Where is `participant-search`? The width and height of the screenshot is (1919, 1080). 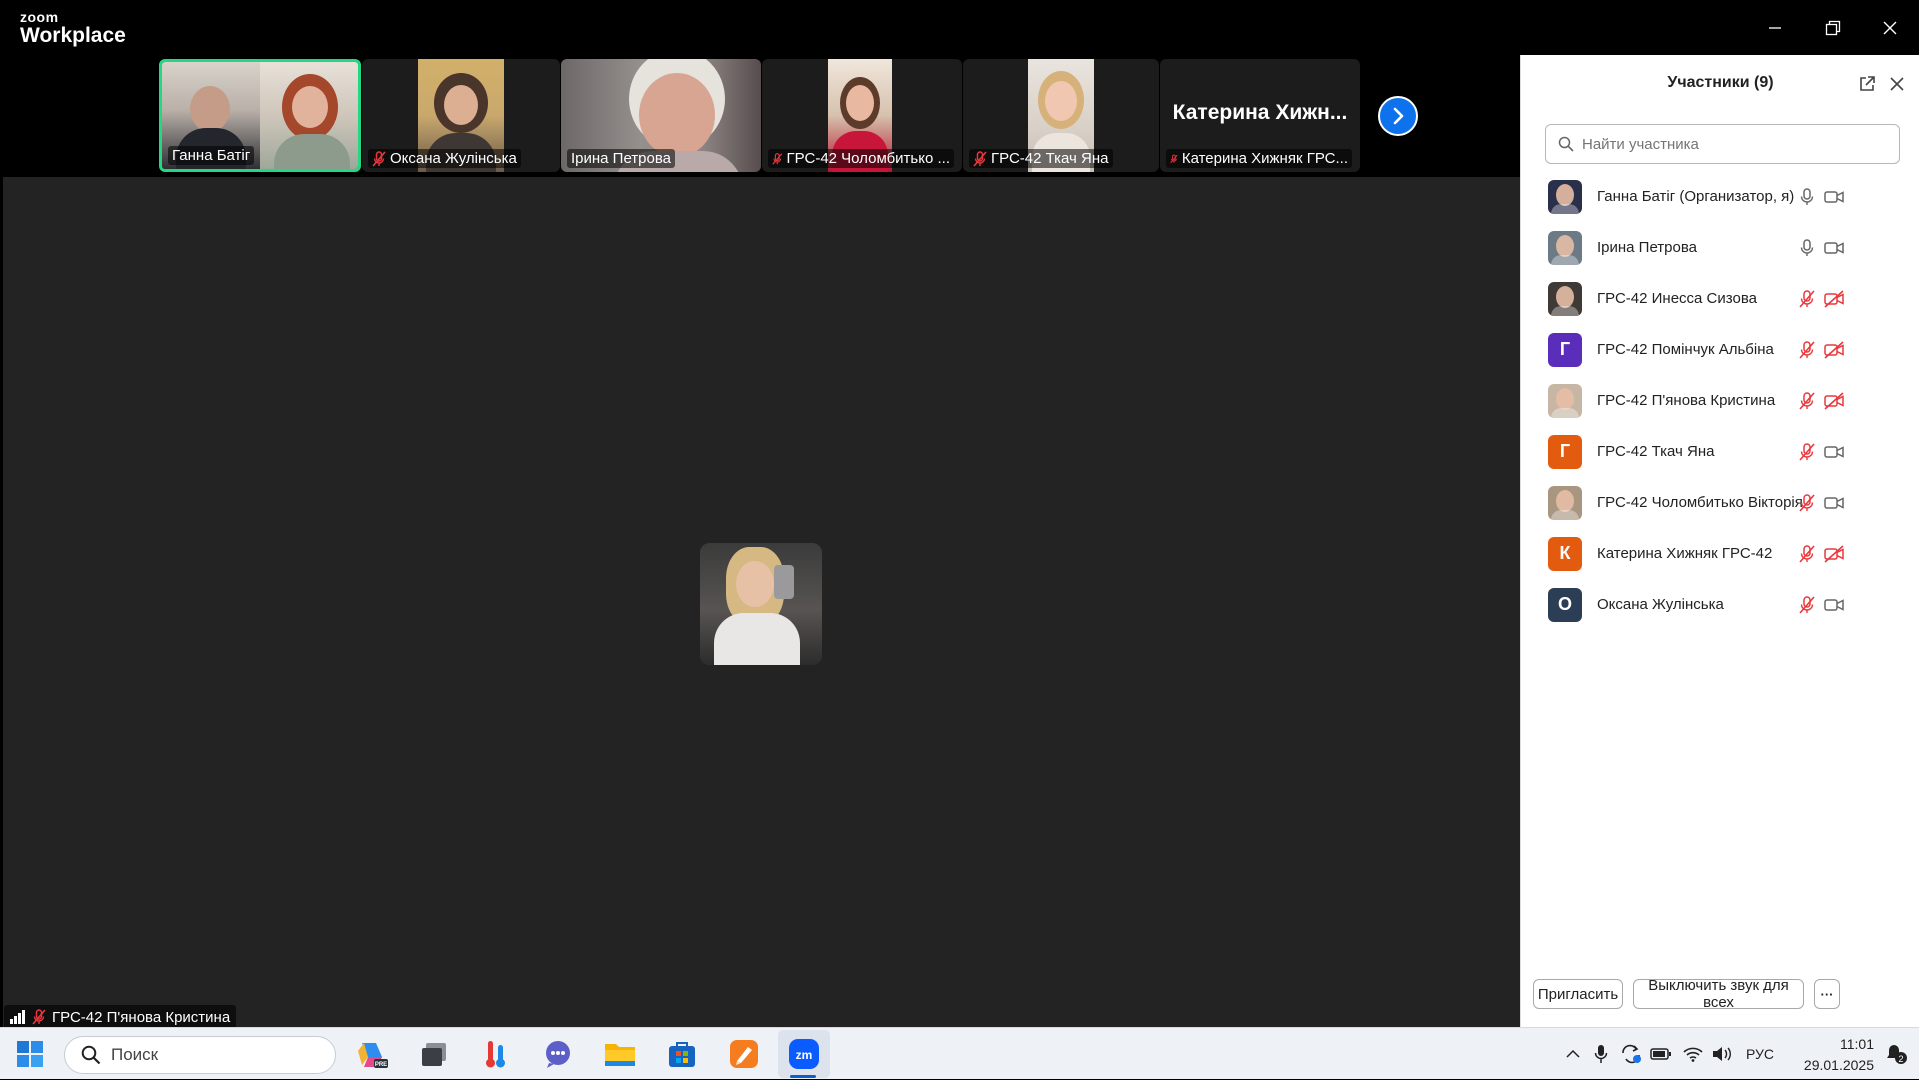 participant-search is located at coordinates (1722, 144).